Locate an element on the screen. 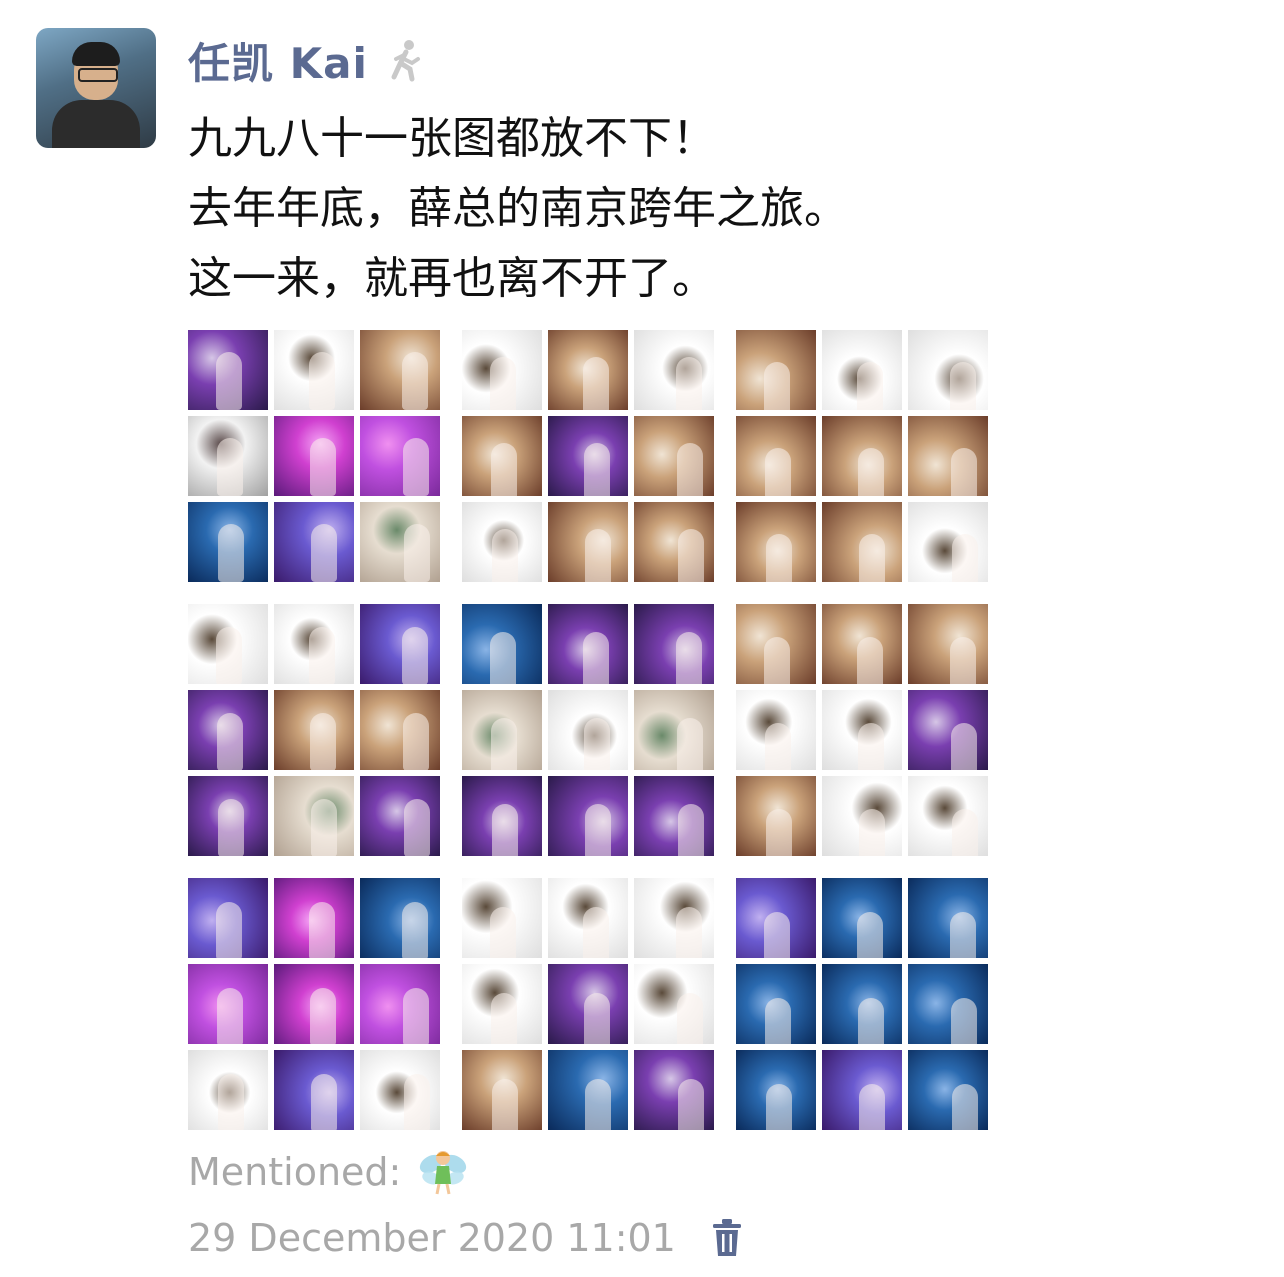 This screenshot has width=1284, height=1277. mentioned-row: Mentioned: is located at coordinates (328, 1172).